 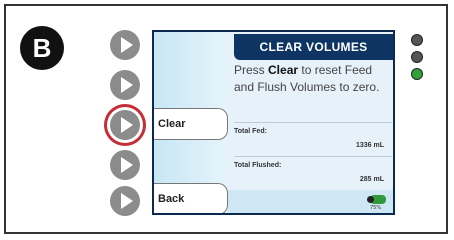 I want to click on message-prefix: Press, so click(x=251, y=70).